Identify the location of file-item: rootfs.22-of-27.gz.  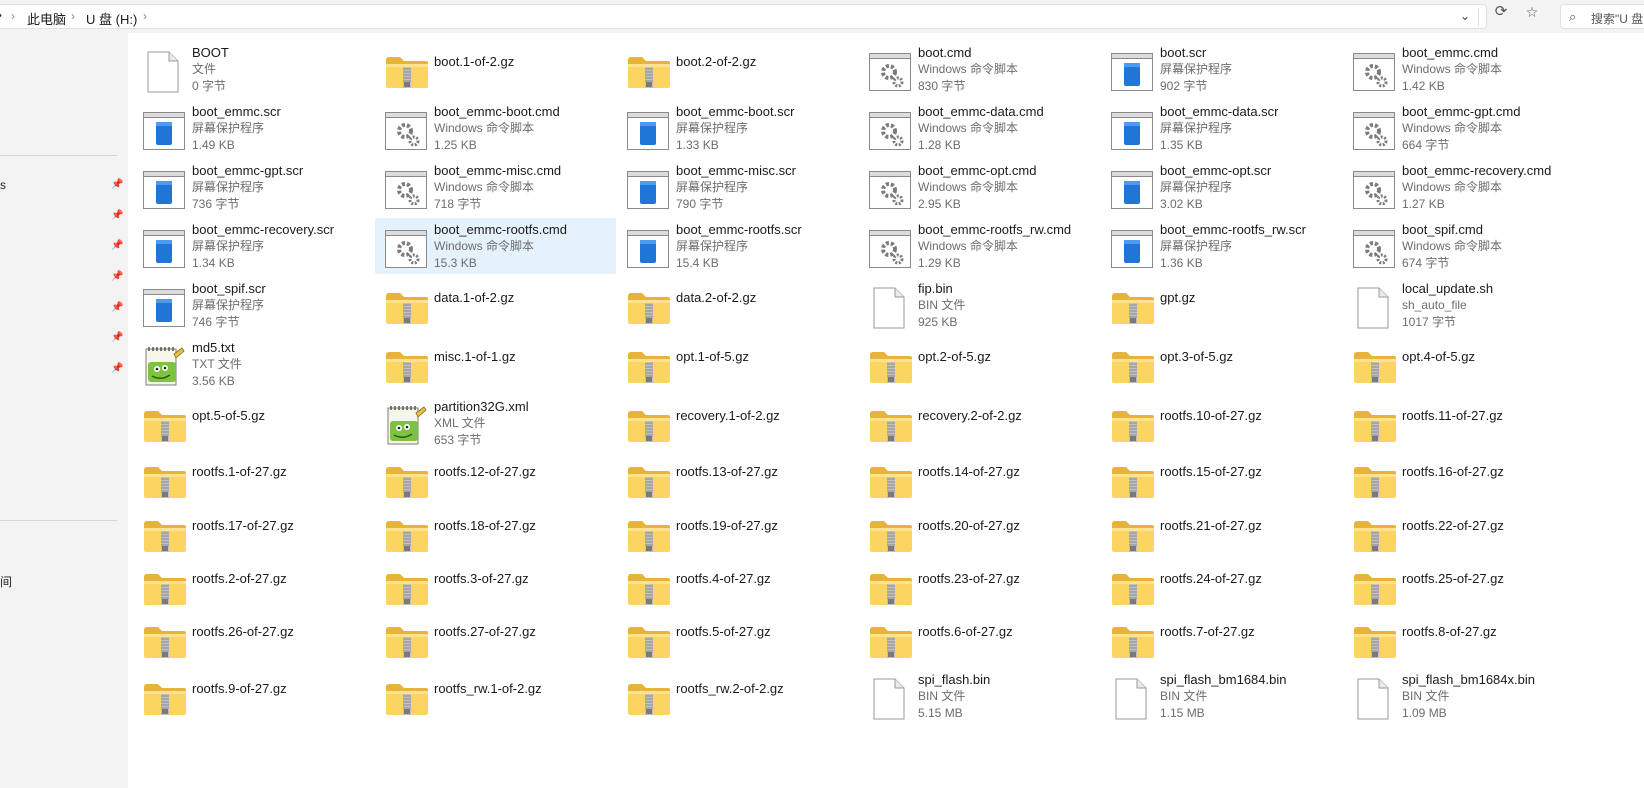
(1463, 533).